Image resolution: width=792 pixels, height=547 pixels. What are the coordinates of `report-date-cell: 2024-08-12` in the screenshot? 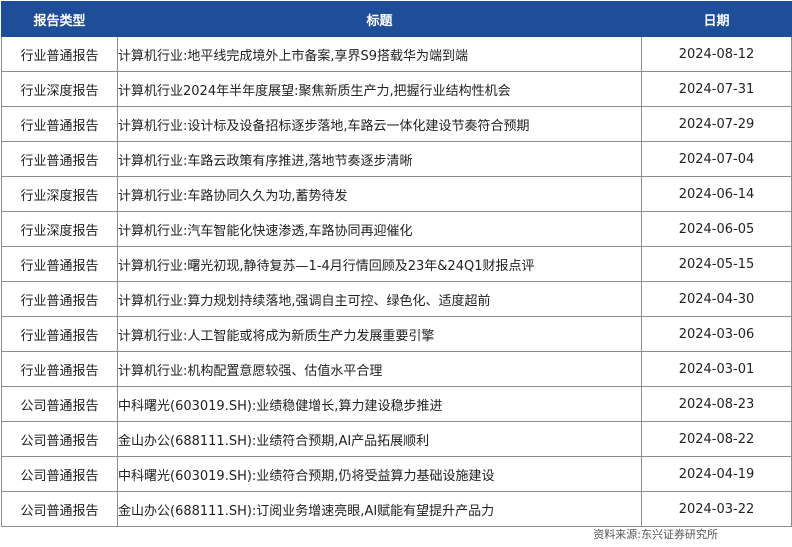 It's located at (716, 54).